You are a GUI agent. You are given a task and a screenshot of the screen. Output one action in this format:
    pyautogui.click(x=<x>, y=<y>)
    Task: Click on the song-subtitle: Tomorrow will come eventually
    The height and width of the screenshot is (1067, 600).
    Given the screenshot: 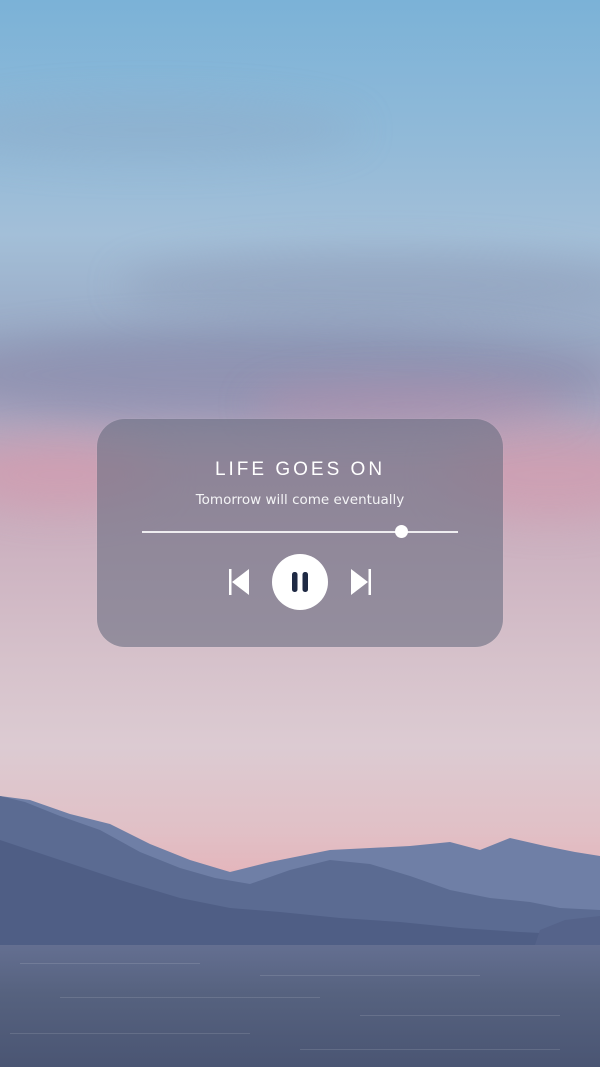 What is the action you would take?
    pyautogui.click(x=300, y=500)
    